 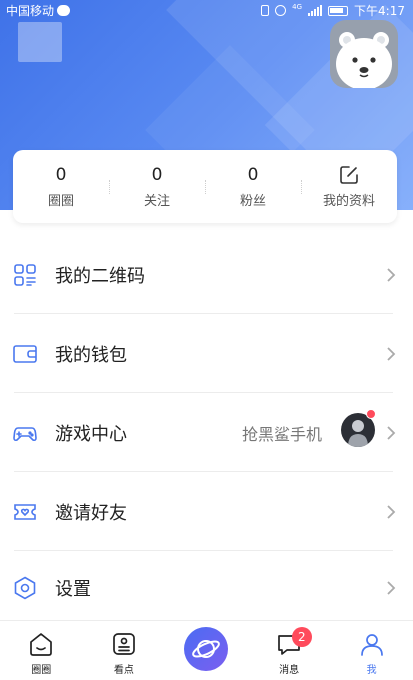 What do you see at coordinates (252, 201) in the screenshot?
I see `stat-label: 粉丝` at bounding box center [252, 201].